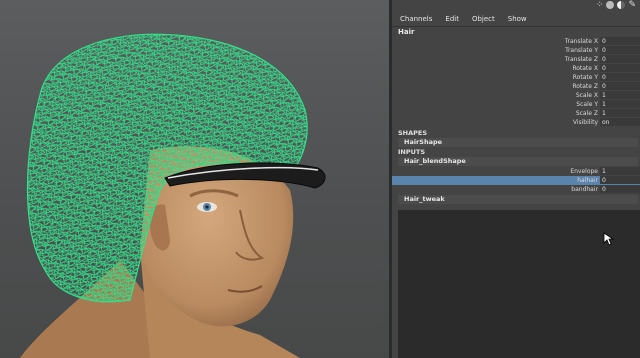 Image resolution: width=640 pixels, height=358 pixels. I want to click on menu-show: Show, so click(516, 19).